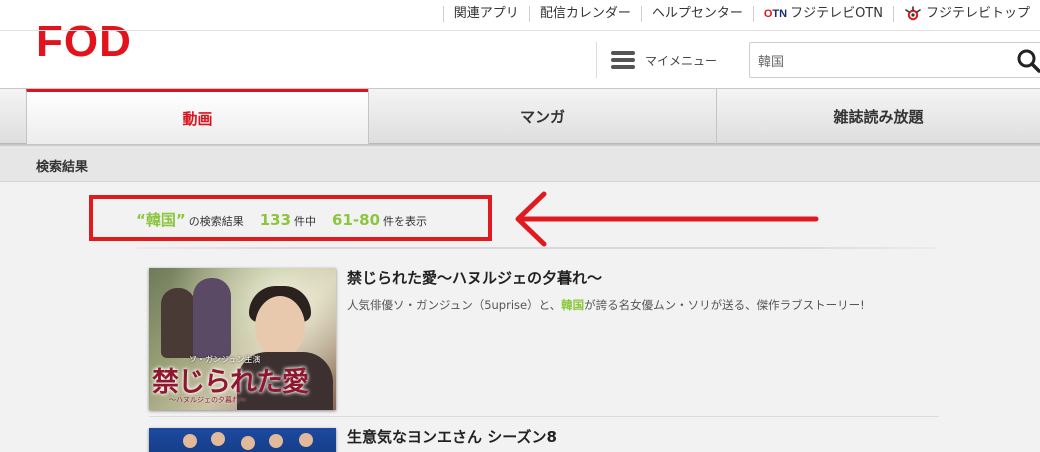 The image size is (1040, 452). I want to click on thumbnail-title-text: 禁じられた愛, so click(230, 382).